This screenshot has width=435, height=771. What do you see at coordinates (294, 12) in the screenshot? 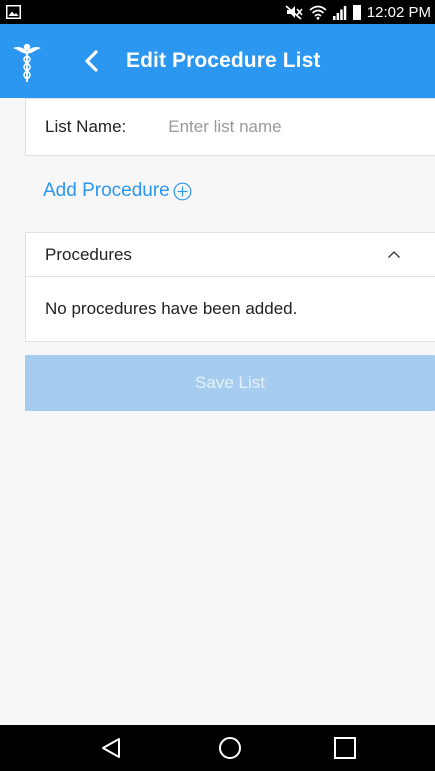
I see `mute-icon` at bounding box center [294, 12].